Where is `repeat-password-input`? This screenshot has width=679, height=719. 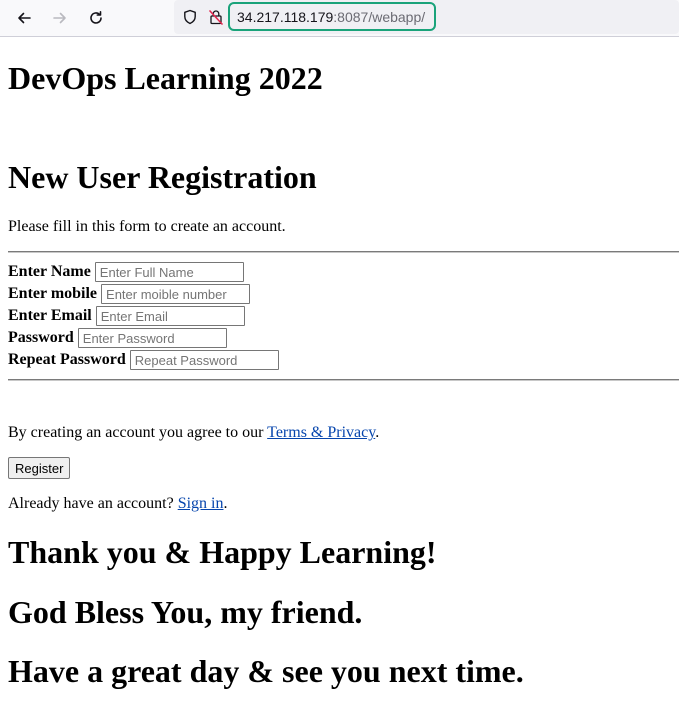 repeat-password-input is located at coordinates (204, 360).